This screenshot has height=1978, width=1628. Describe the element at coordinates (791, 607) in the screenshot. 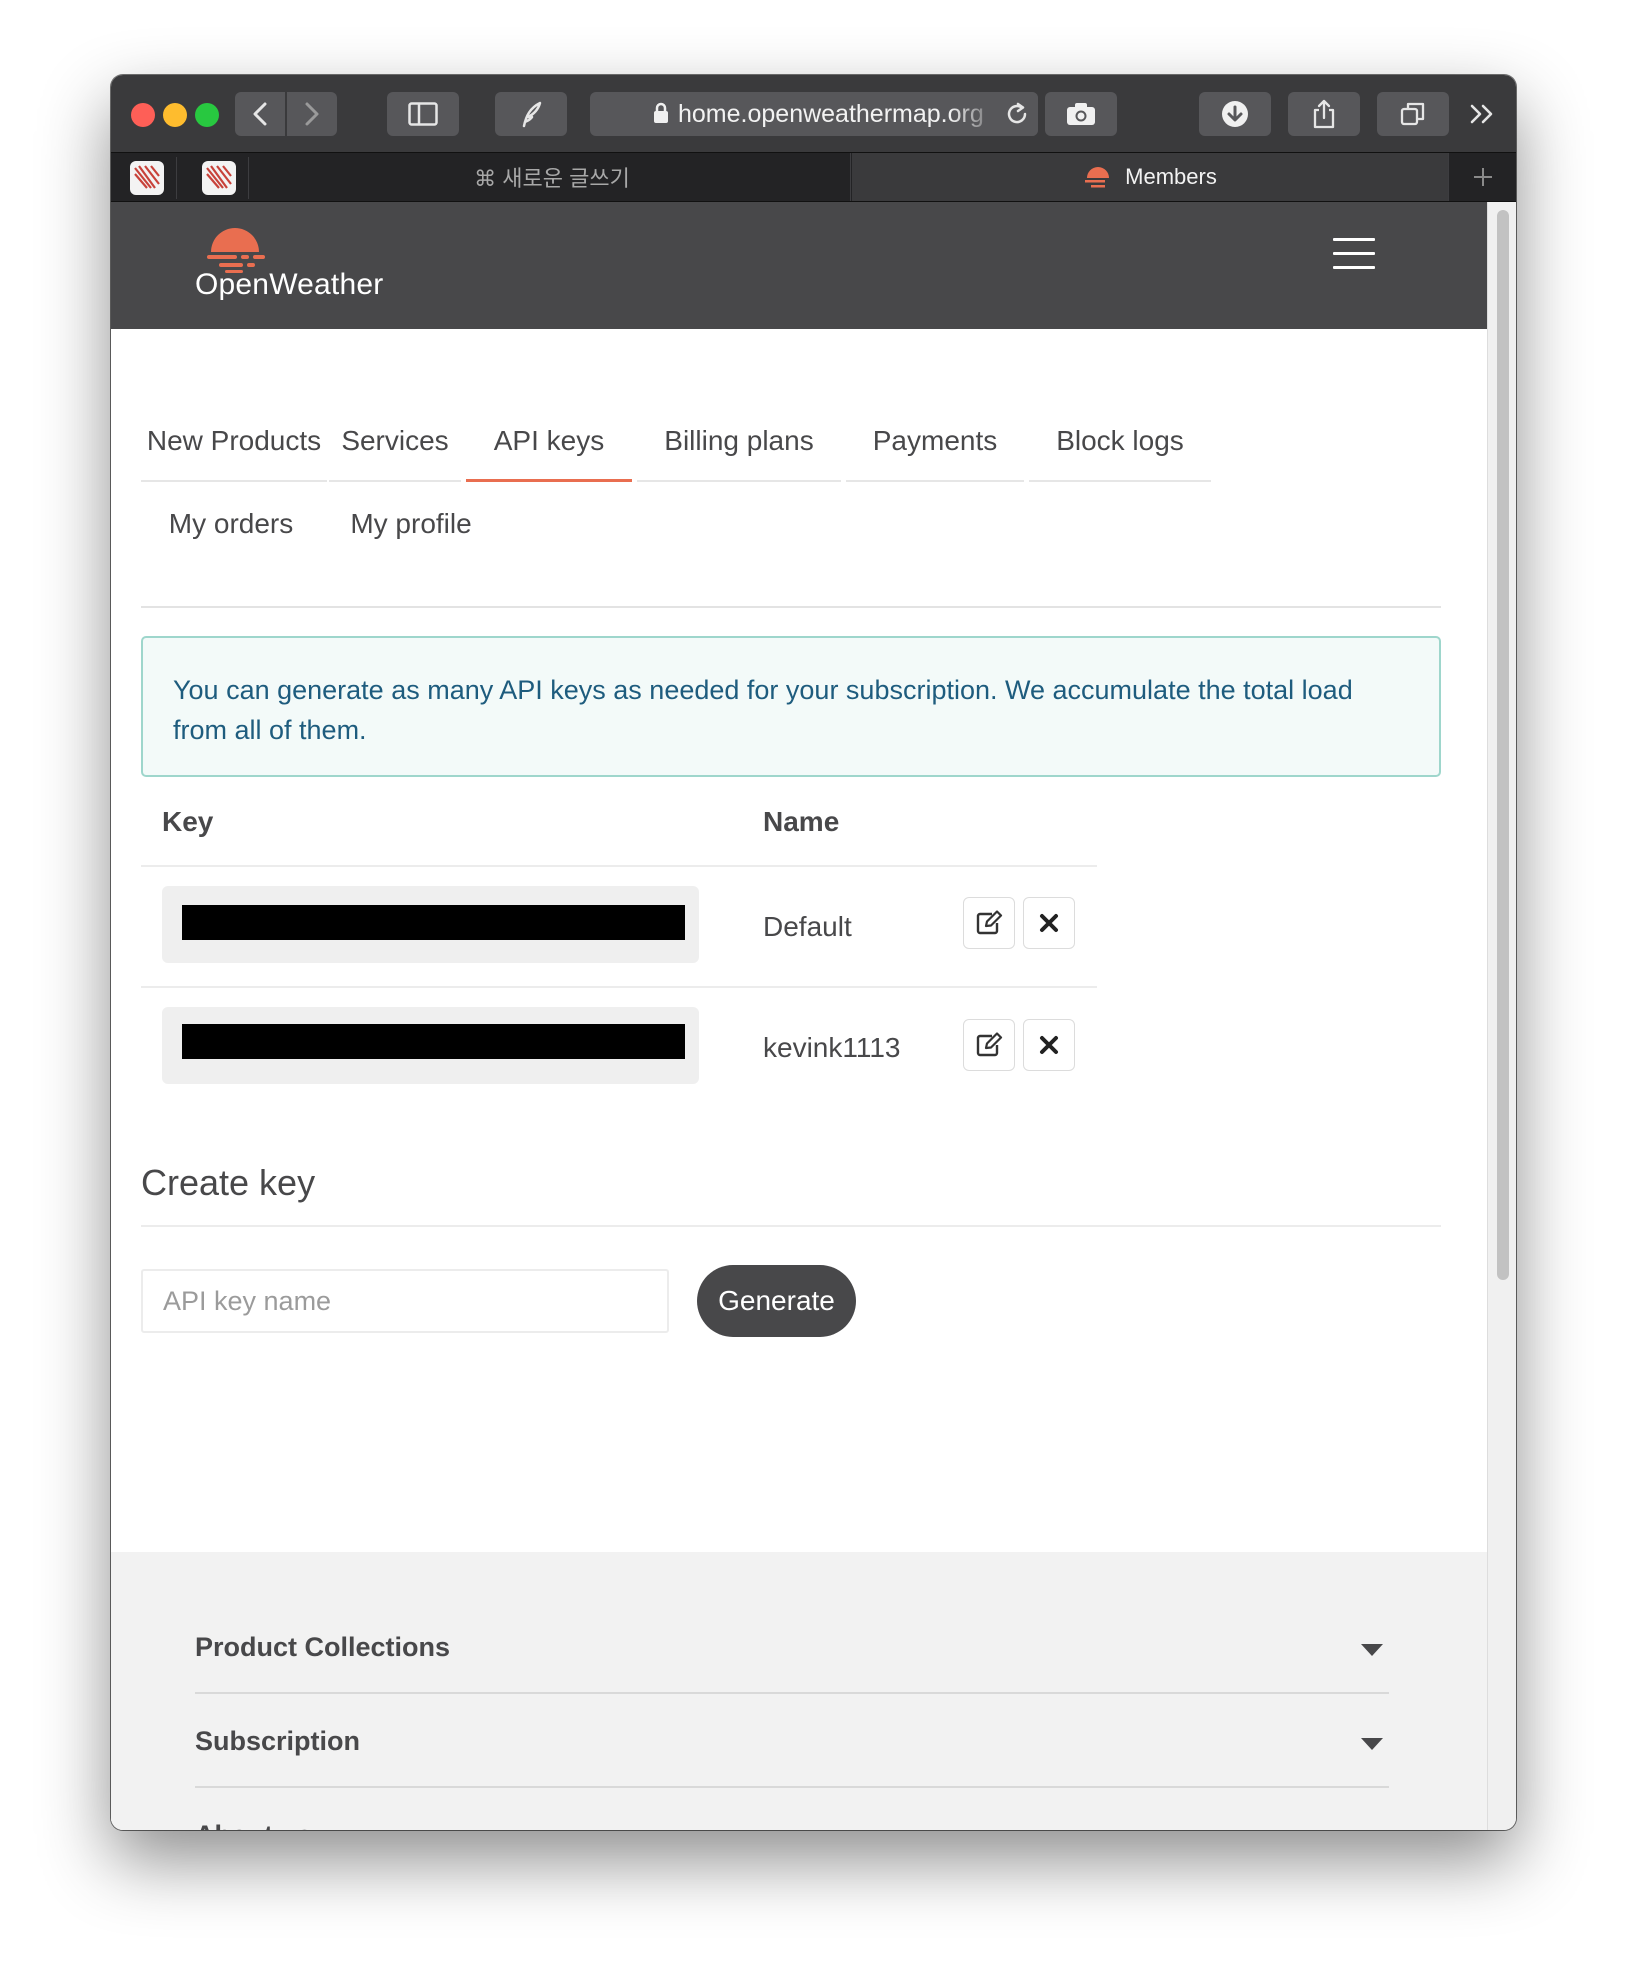

I see `nav-divider` at that location.